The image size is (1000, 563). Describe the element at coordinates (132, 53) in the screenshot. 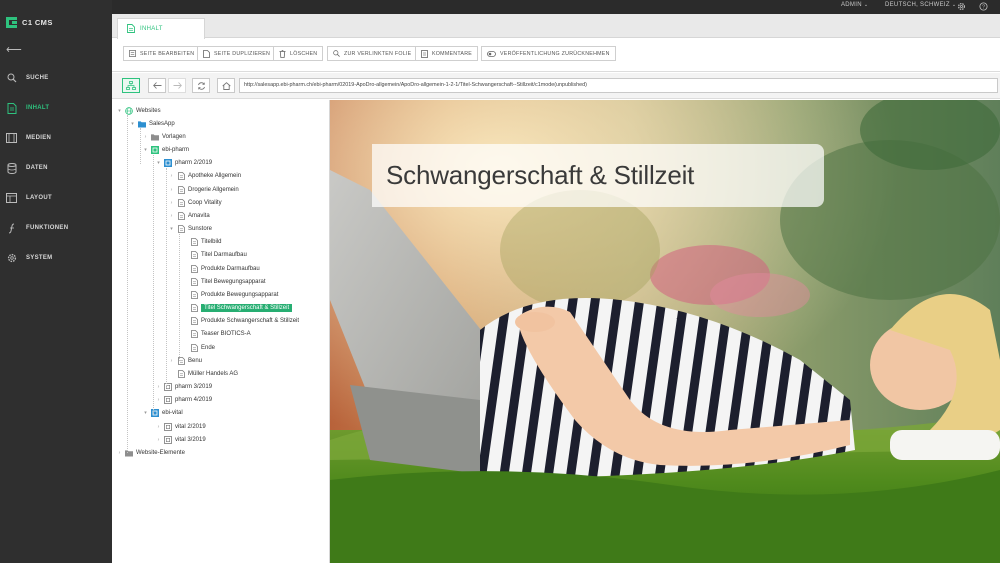

I see `edit-icon` at that location.